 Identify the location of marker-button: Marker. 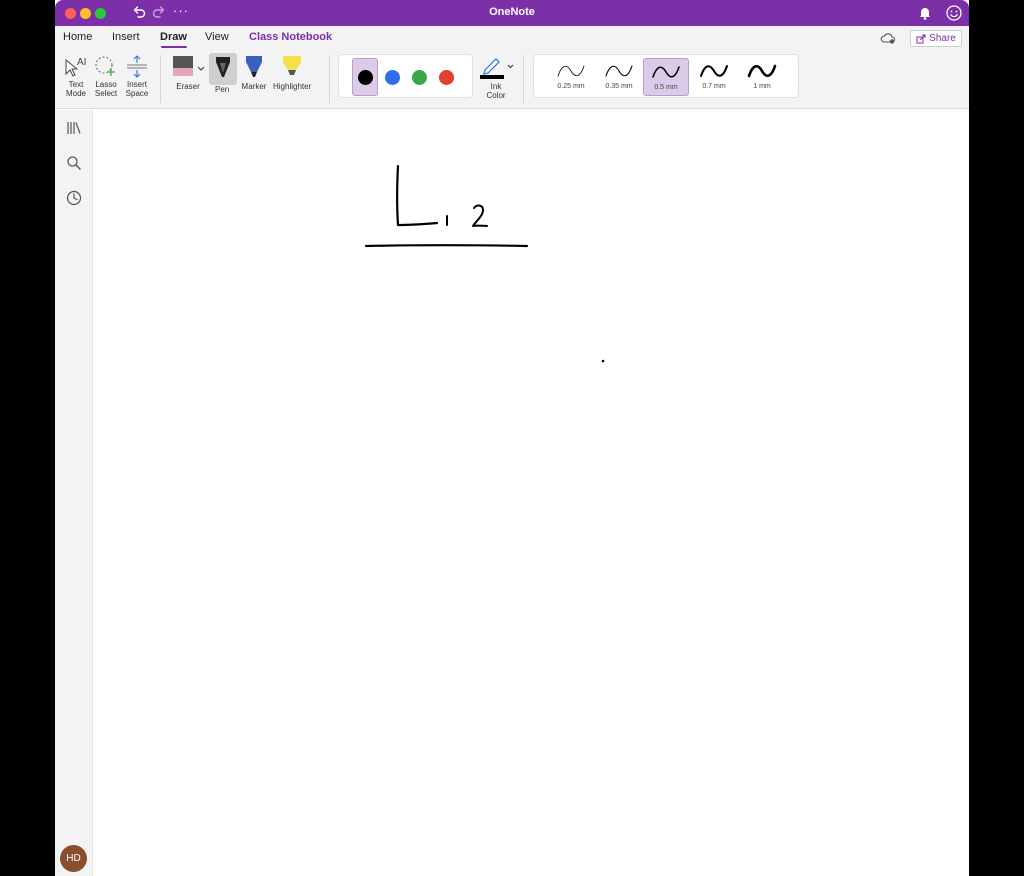
(254, 72).